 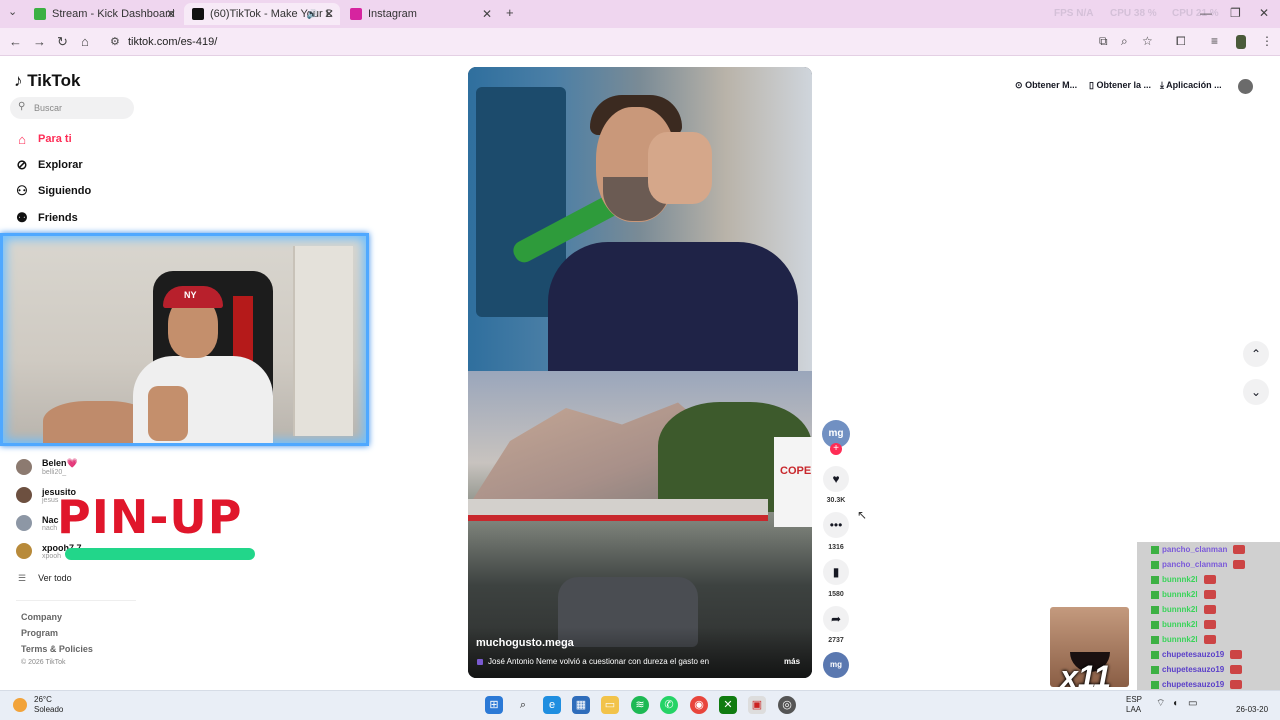 I want to click on save-button: ▮, so click(x=836, y=572).